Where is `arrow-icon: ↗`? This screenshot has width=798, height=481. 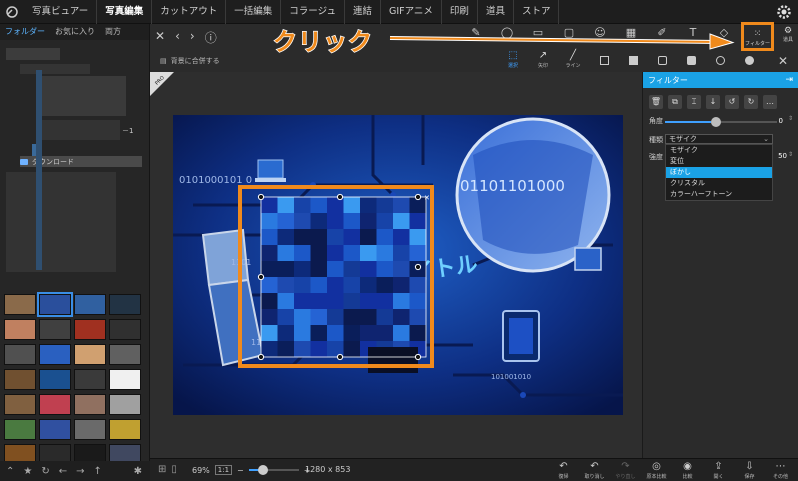
arrow-icon: ↗ is located at coordinates (543, 55).